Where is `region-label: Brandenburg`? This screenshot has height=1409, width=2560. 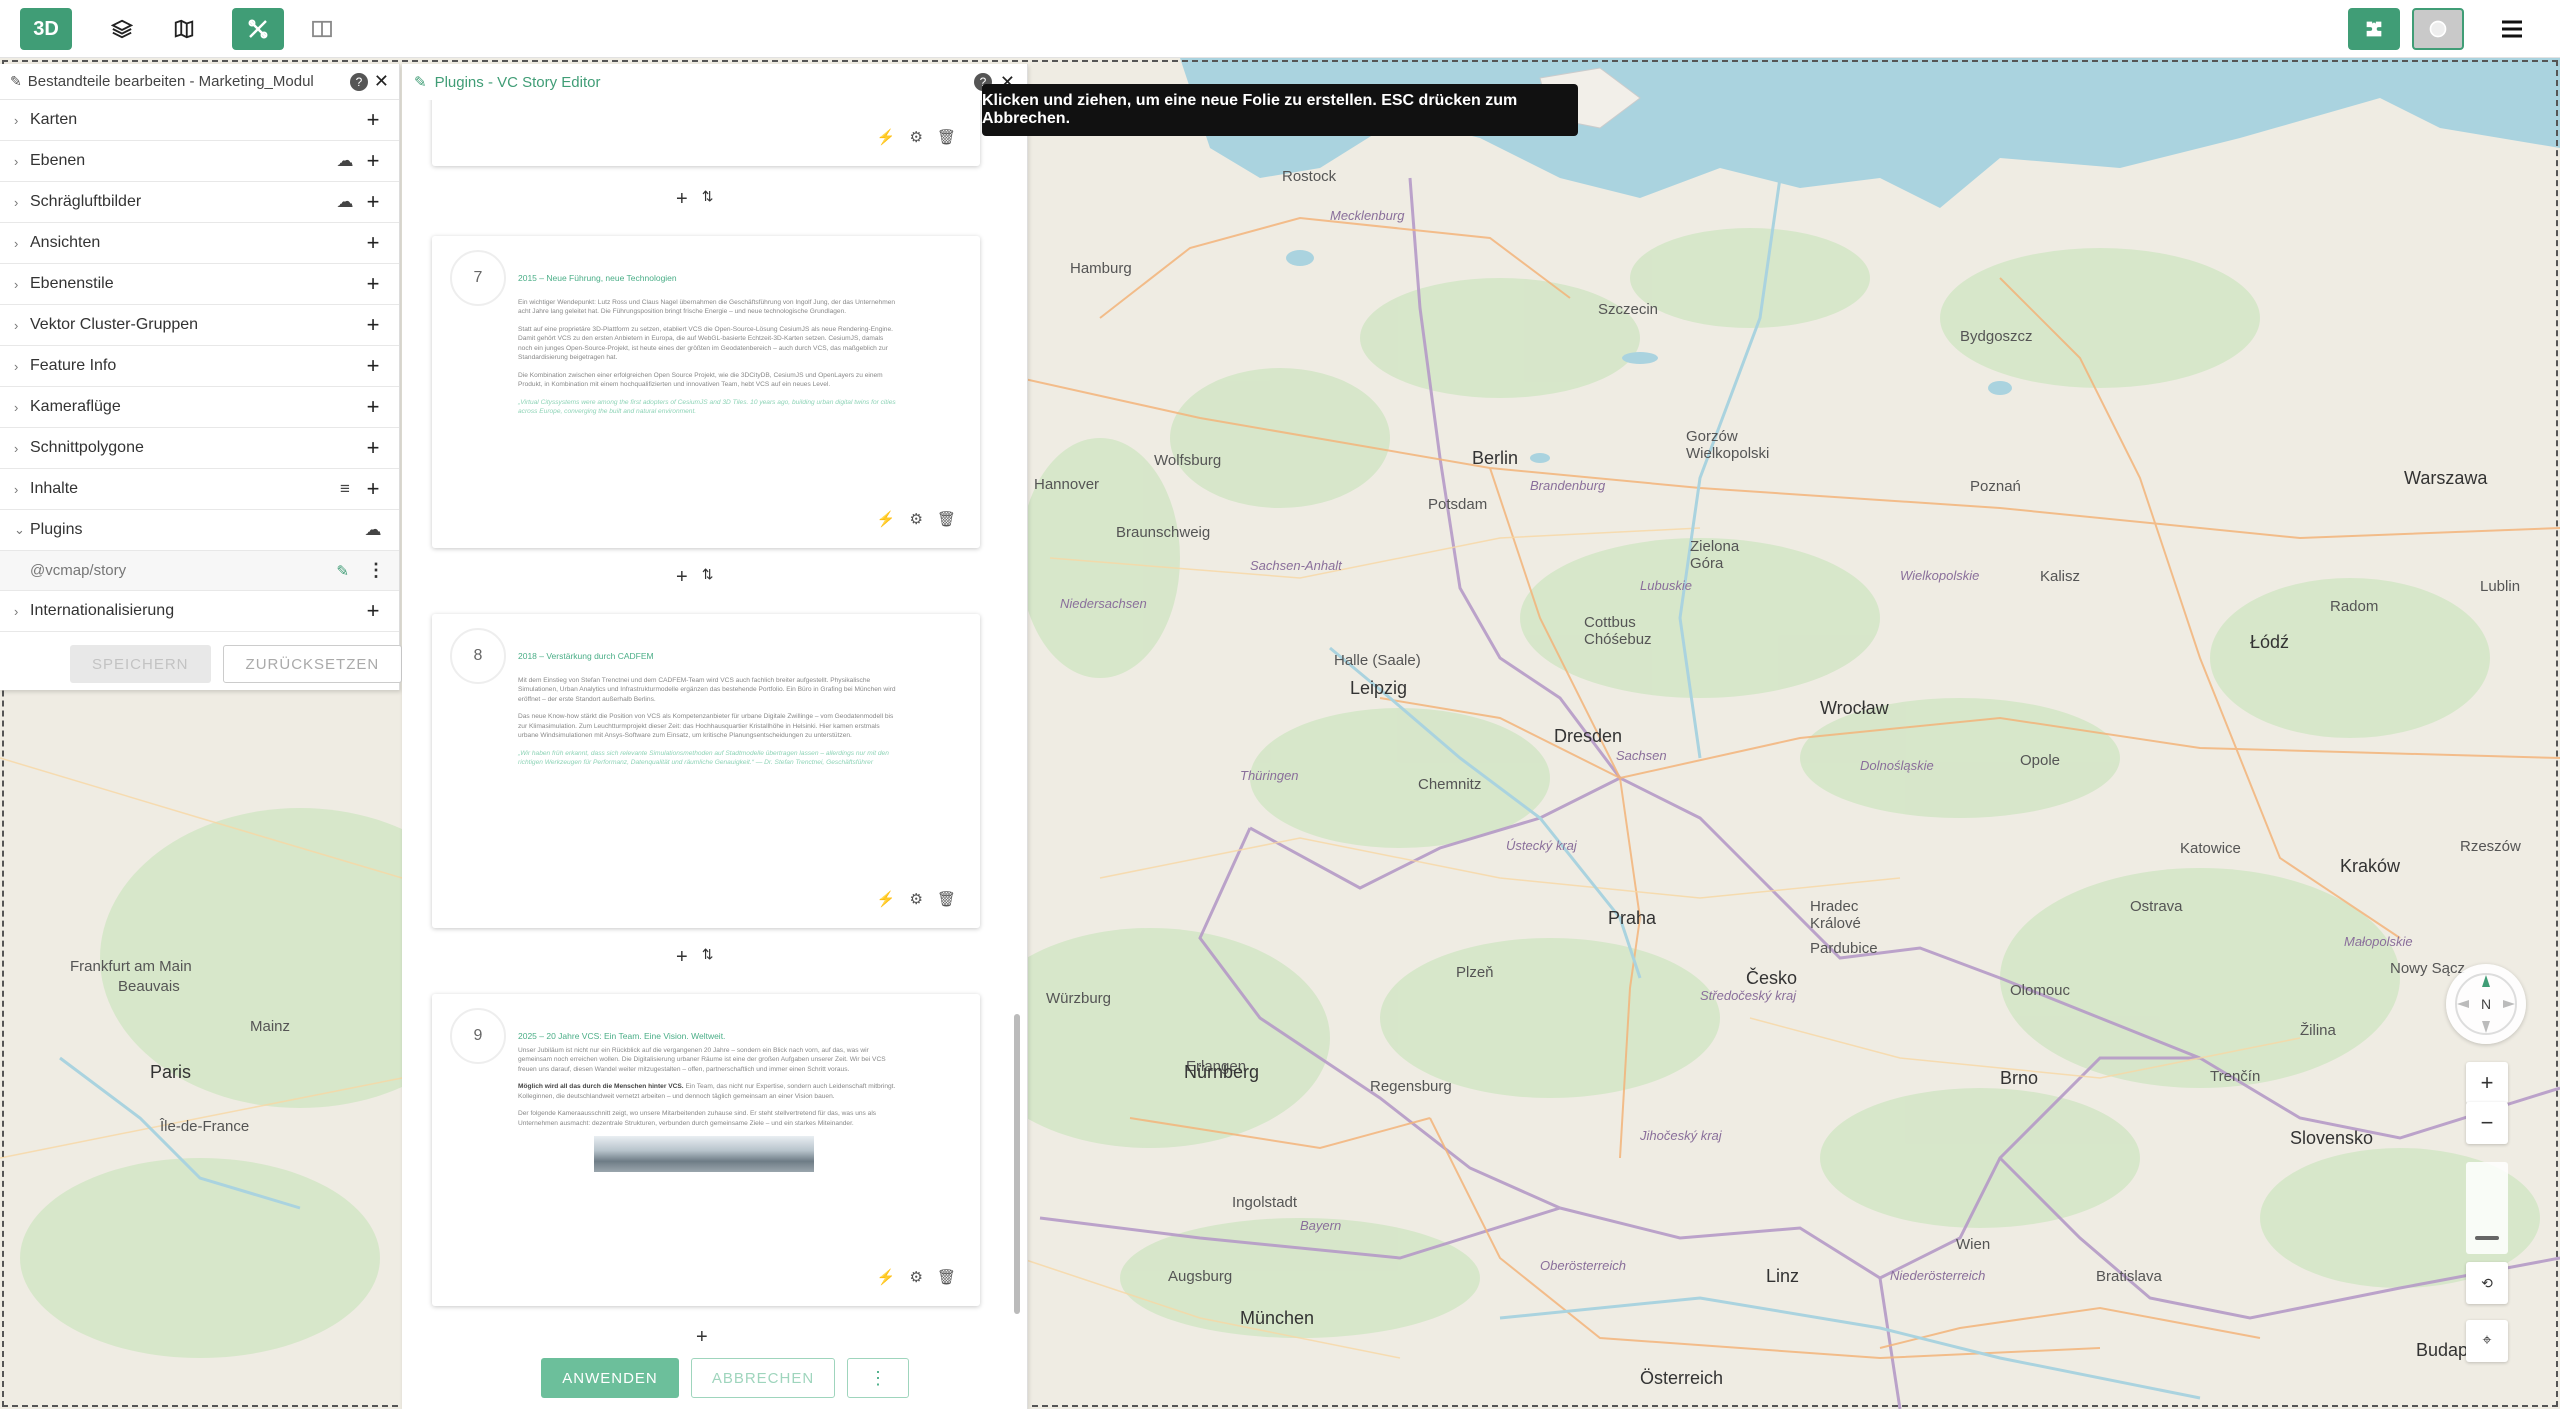
region-label: Brandenburg is located at coordinates (1568, 485).